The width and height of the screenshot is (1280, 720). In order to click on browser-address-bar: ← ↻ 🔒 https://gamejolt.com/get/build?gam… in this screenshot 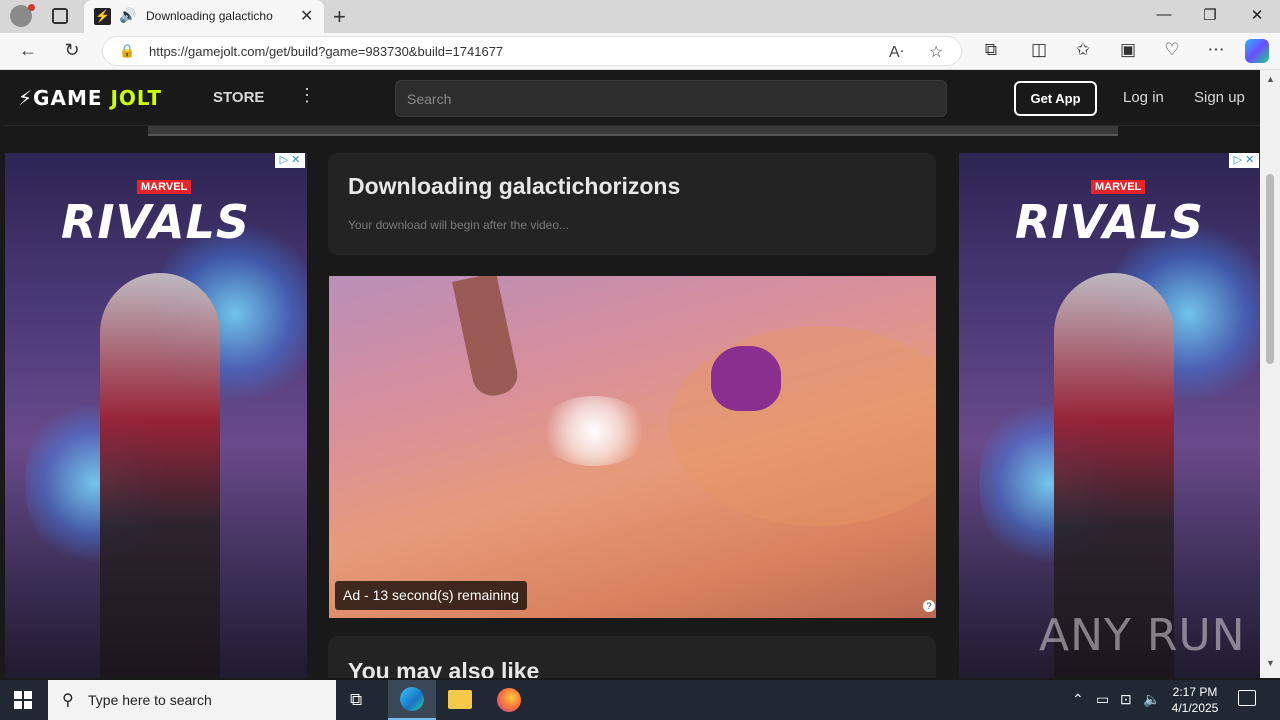, I will do `click(640, 51)`.